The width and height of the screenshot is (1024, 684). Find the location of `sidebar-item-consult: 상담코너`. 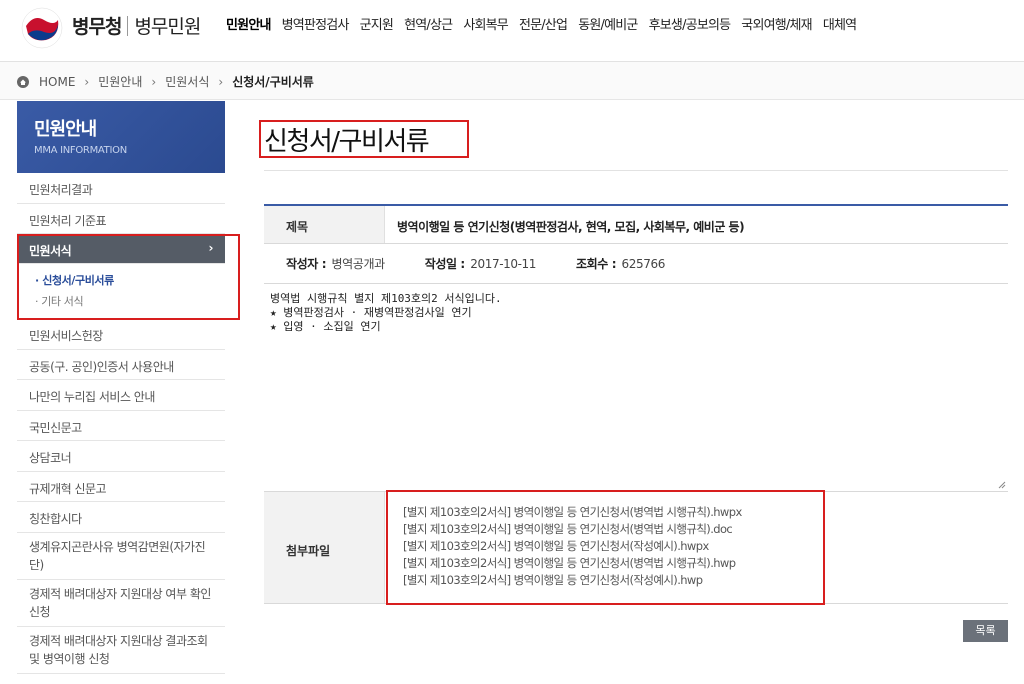

sidebar-item-consult: 상담코너 is located at coordinates (121, 456).